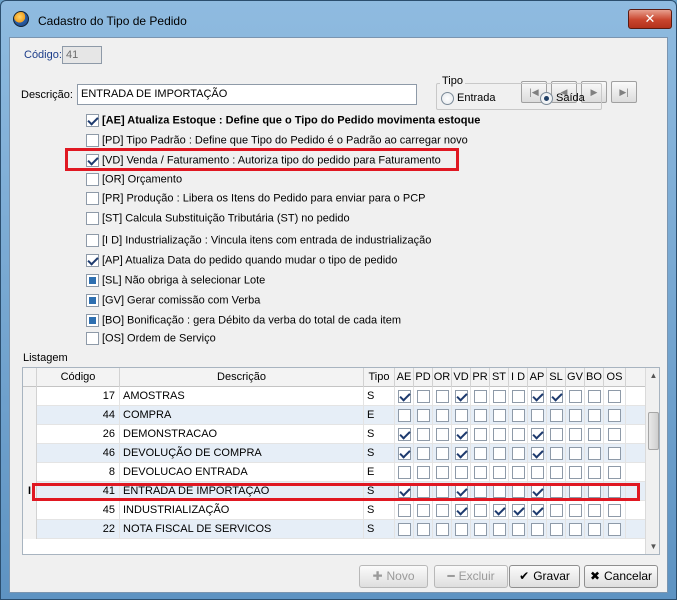 This screenshot has width=677, height=600. I want to click on cancelar-button: ✖ Cancelar, so click(621, 576).